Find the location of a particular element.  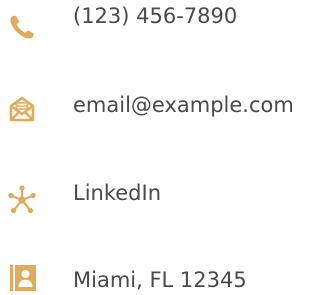

contact-row-linkedin: LinkedIn is located at coordinates (149, 192).